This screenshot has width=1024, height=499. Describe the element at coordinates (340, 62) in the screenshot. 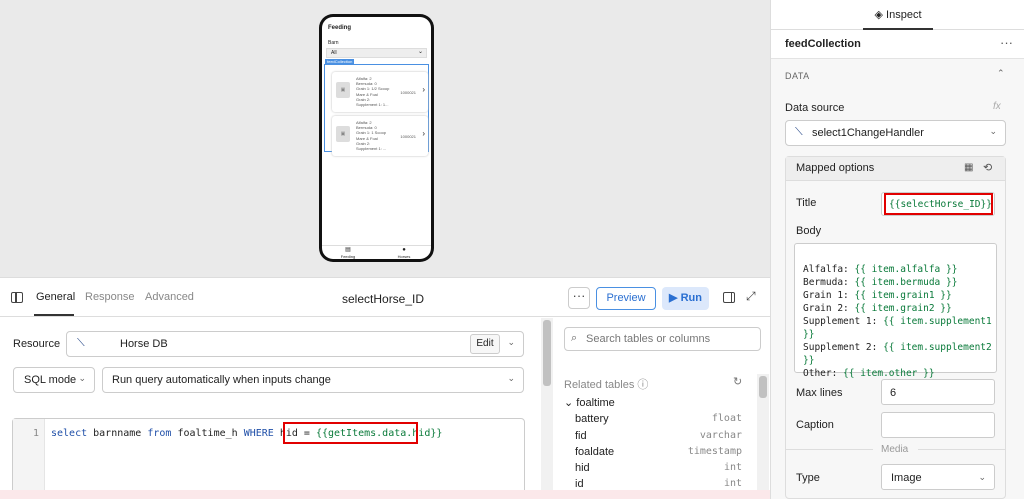

I see `collection-label: feedCollection` at that location.